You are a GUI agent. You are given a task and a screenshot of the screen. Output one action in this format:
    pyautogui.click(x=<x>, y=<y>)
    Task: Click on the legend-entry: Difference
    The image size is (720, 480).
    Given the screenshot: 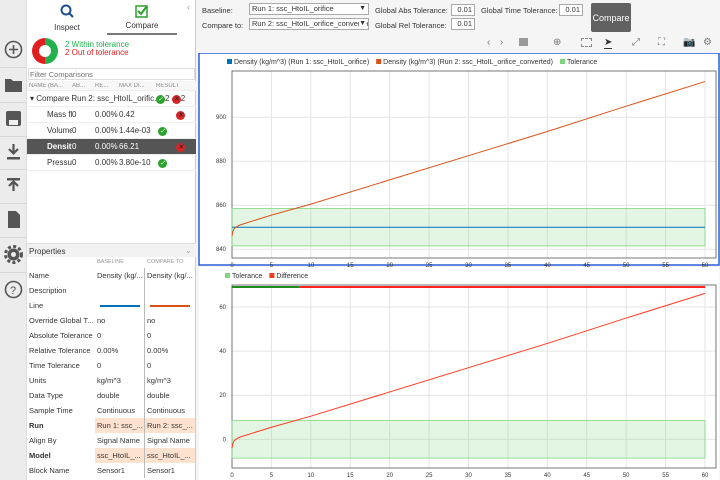 What is the action you would take?
    pyautogui.click(x=292, y=276)
    